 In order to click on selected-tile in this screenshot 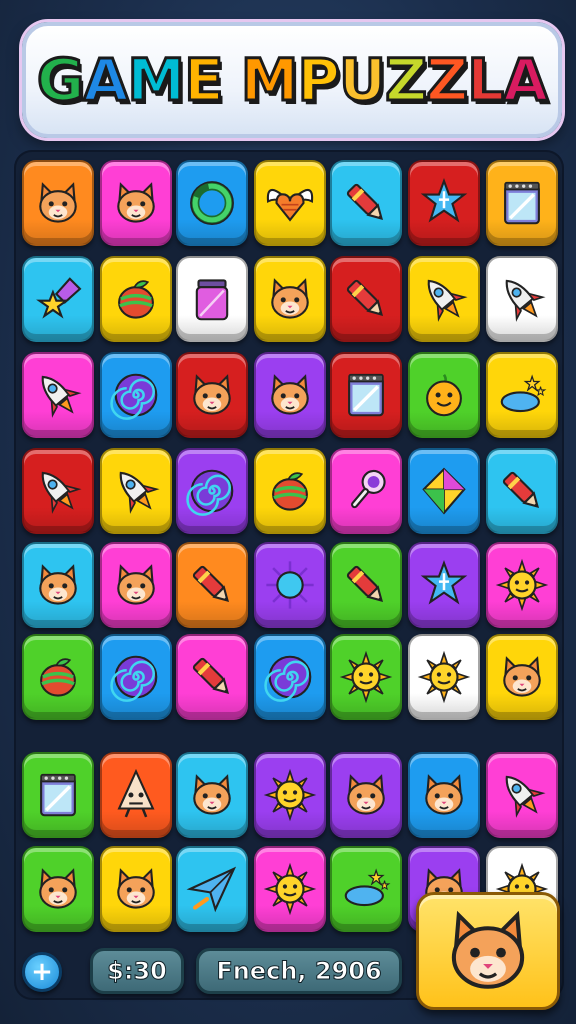, I will do `click(488, 951)`.